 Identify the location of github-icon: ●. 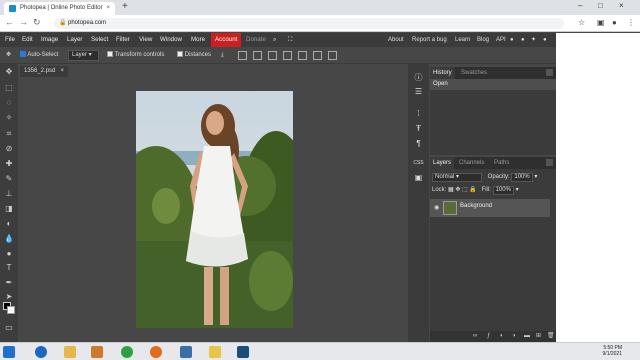
(512, 40).